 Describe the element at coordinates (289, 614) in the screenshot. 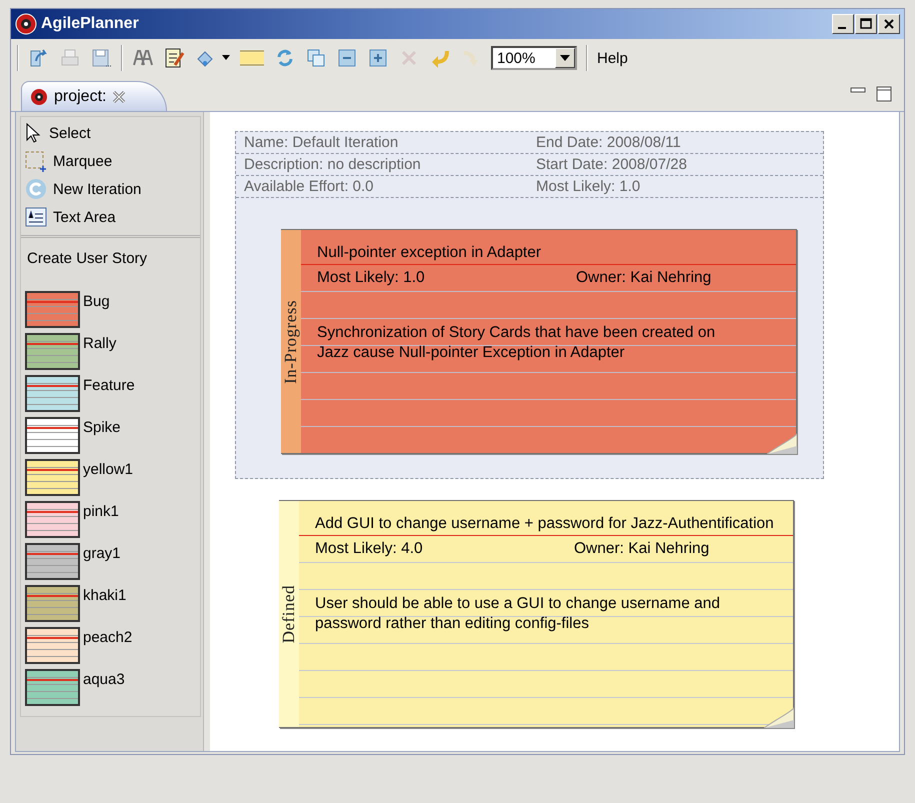

I see `status-label: Defined` at that location.